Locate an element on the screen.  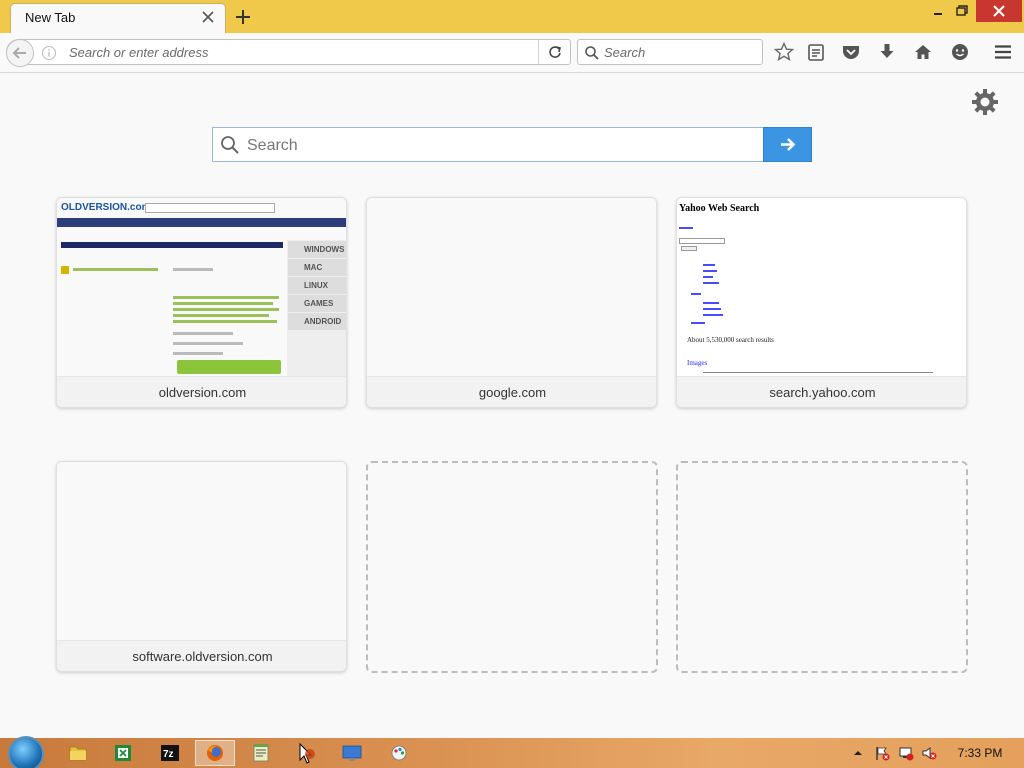
thumb-platform-games: GAMES is located at coordinates (317, 303).